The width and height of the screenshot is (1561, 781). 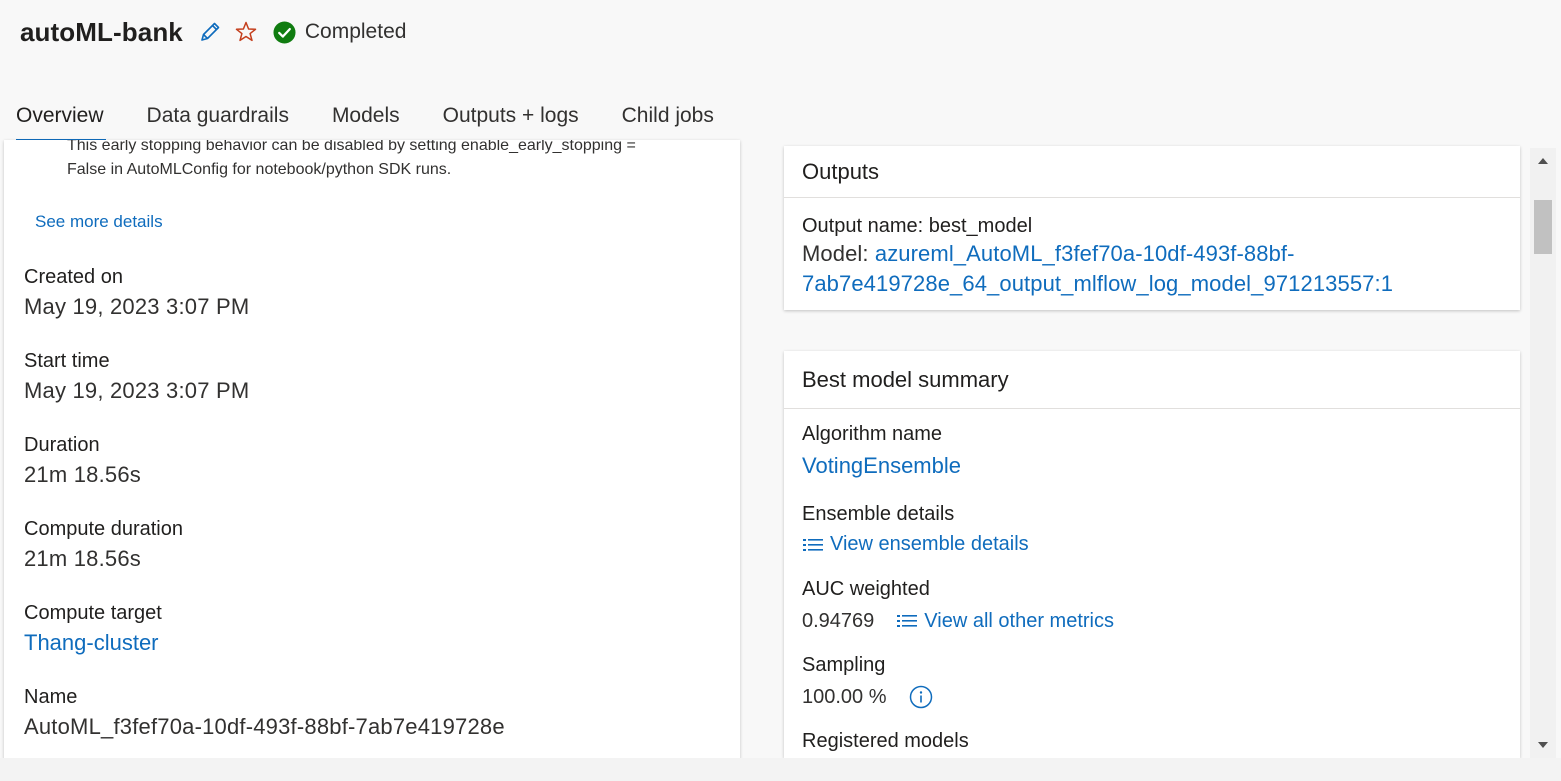 I want to click on tab-data-guardrails: Data guardrails, so click(x=218, y=119).